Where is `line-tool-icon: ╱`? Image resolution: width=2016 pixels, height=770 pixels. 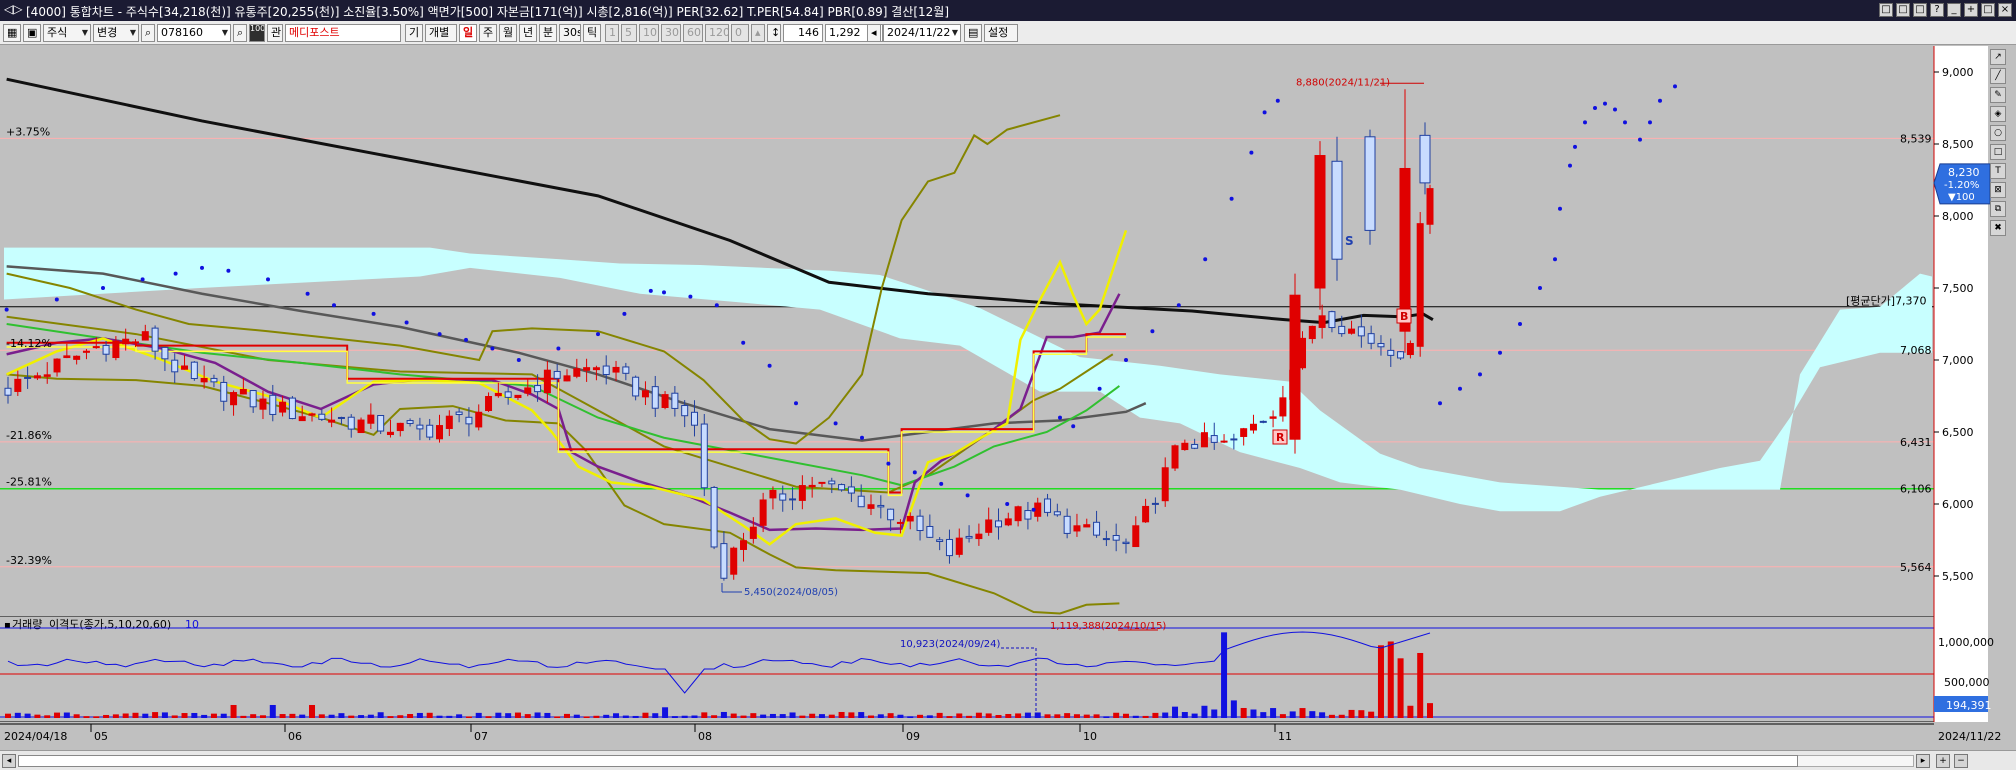 line-tool-icon: ╱ is located at coordinates (1998, 76).